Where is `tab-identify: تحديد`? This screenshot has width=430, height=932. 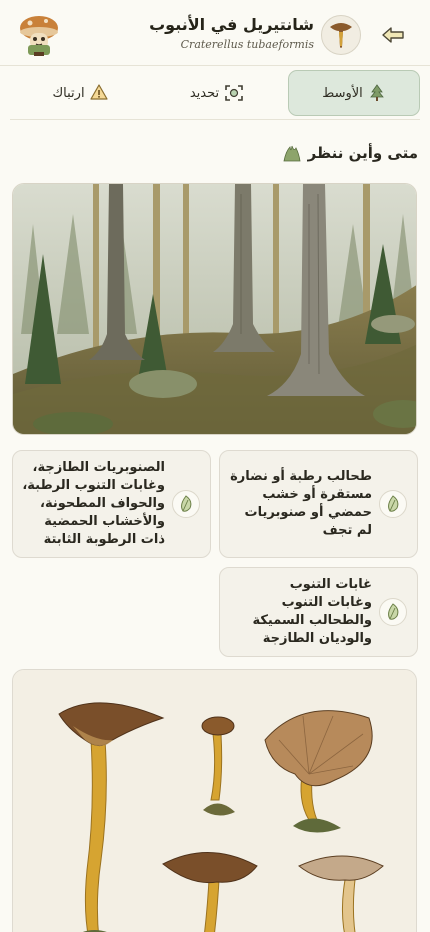 tab-identify: تحديد is located at coordinates (217, 93).